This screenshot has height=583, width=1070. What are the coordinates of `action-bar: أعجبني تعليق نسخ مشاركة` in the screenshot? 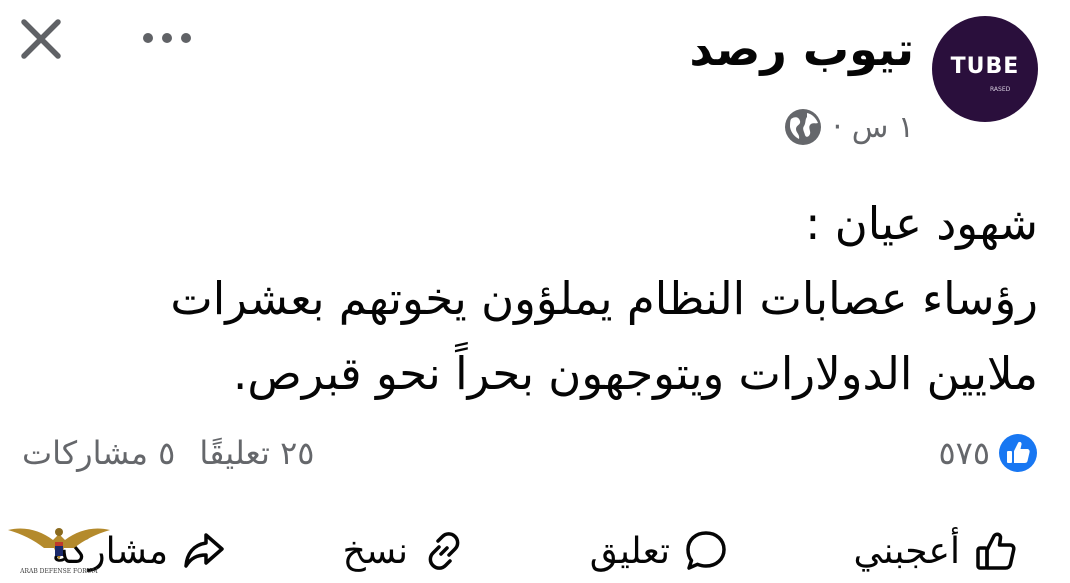 It's located at (535, 551).